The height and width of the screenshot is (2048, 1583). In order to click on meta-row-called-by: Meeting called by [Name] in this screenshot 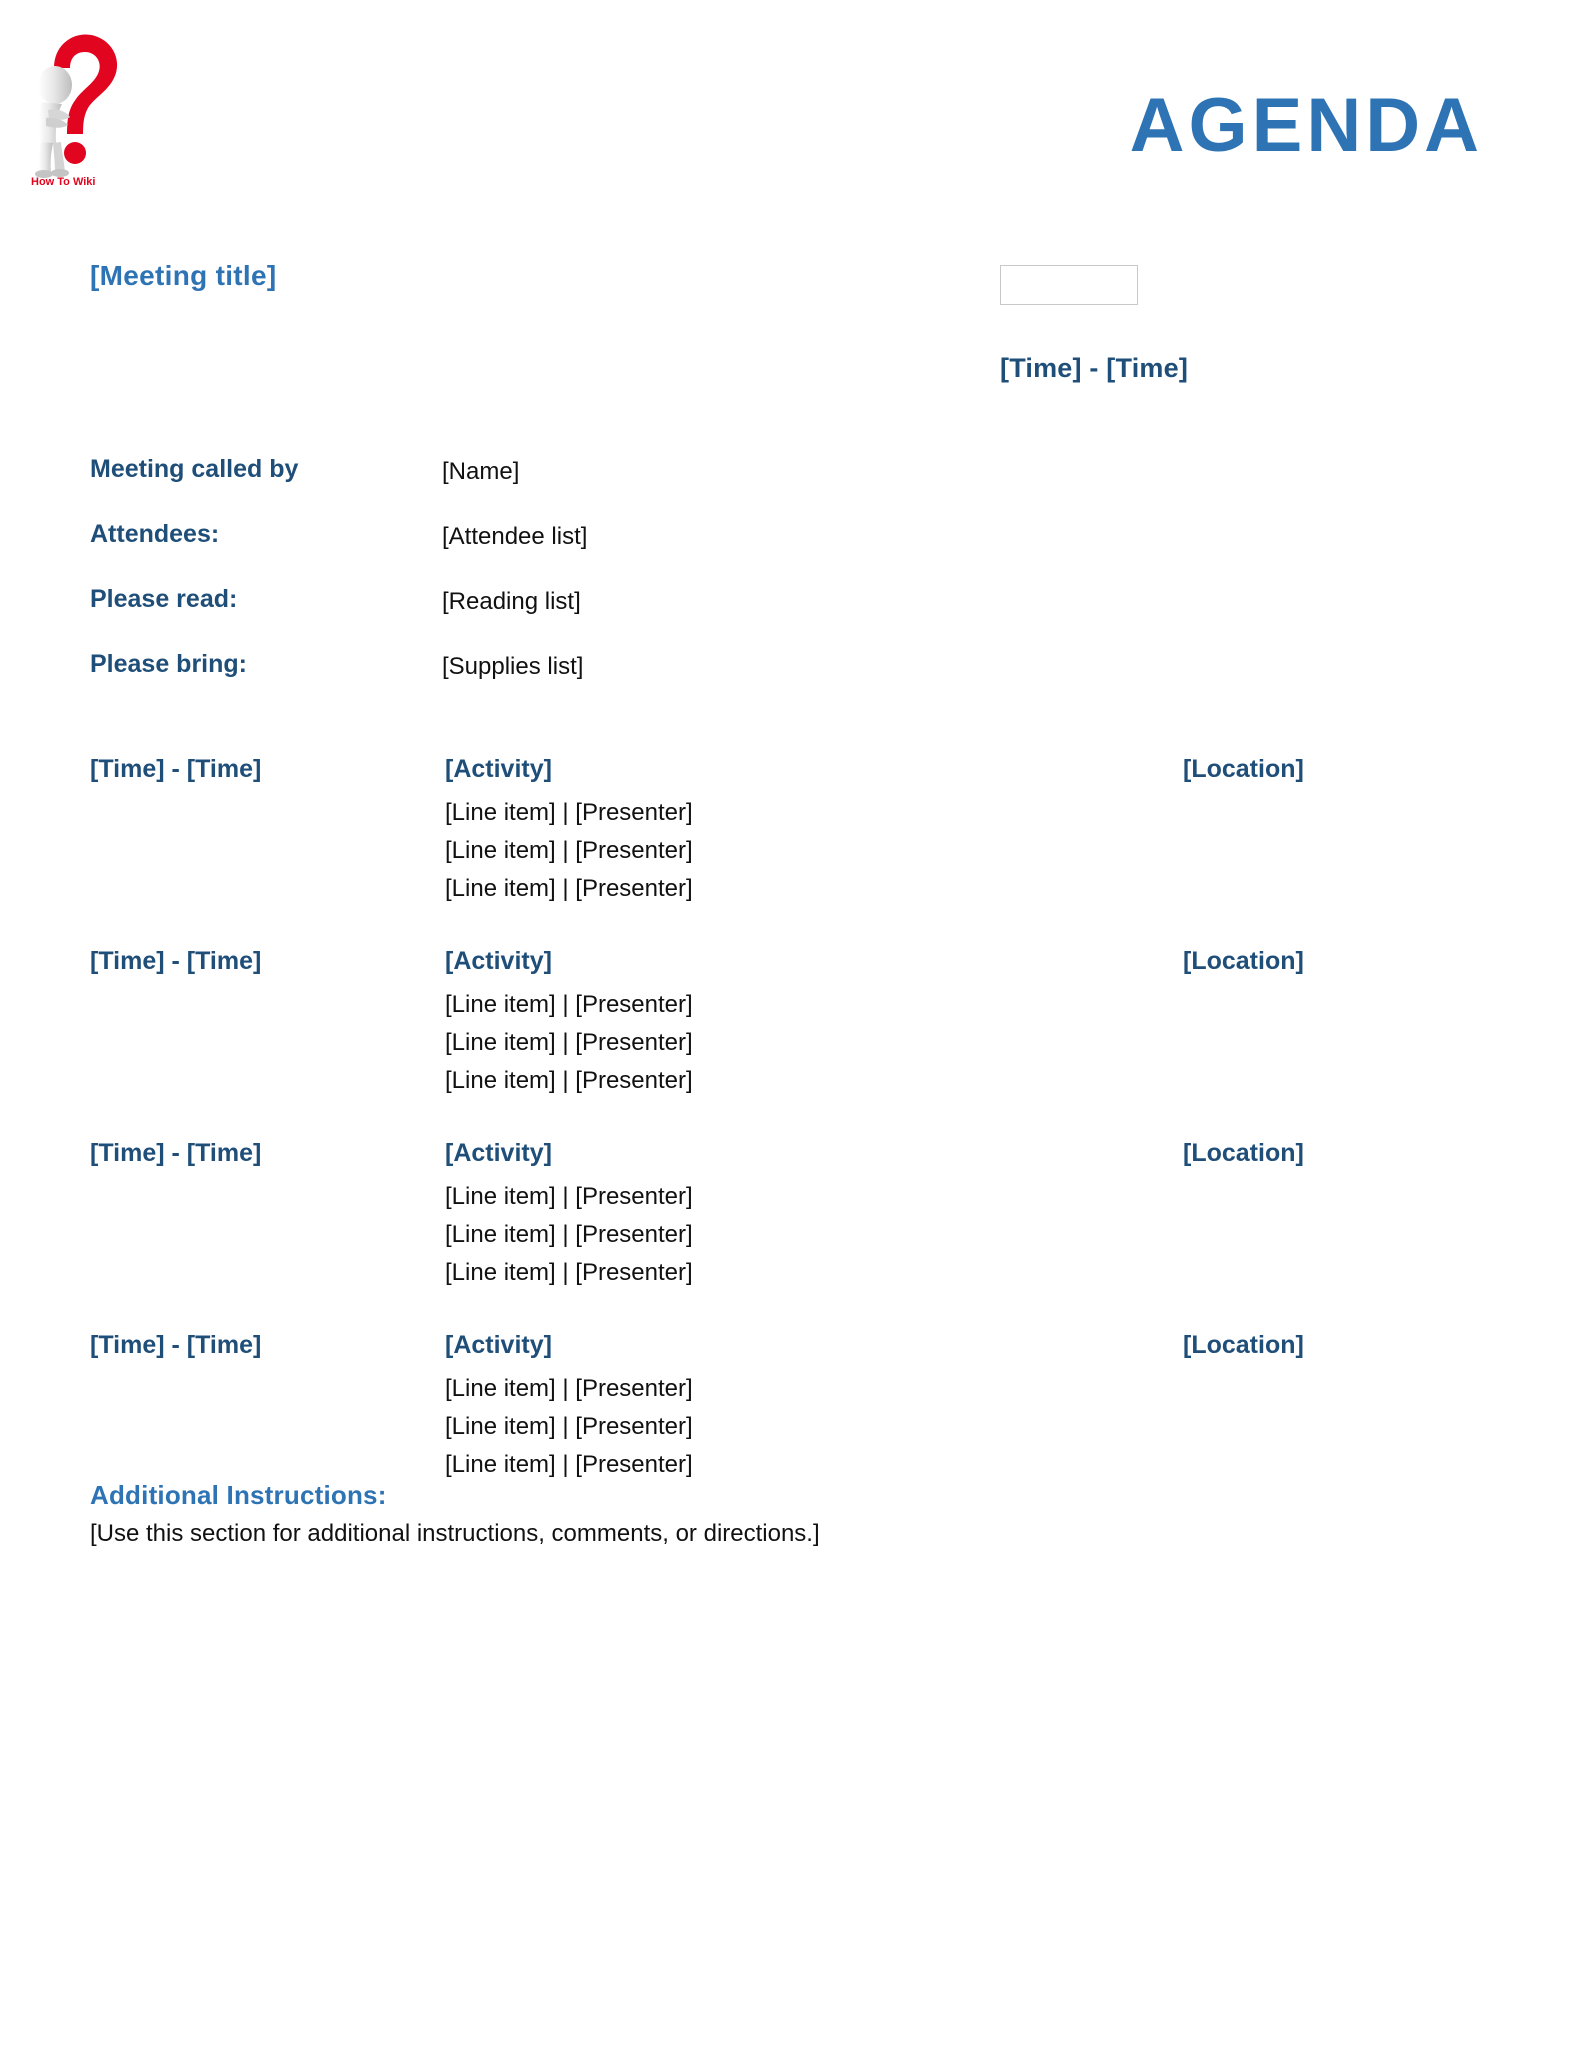, I will do `click(540, 487)`.